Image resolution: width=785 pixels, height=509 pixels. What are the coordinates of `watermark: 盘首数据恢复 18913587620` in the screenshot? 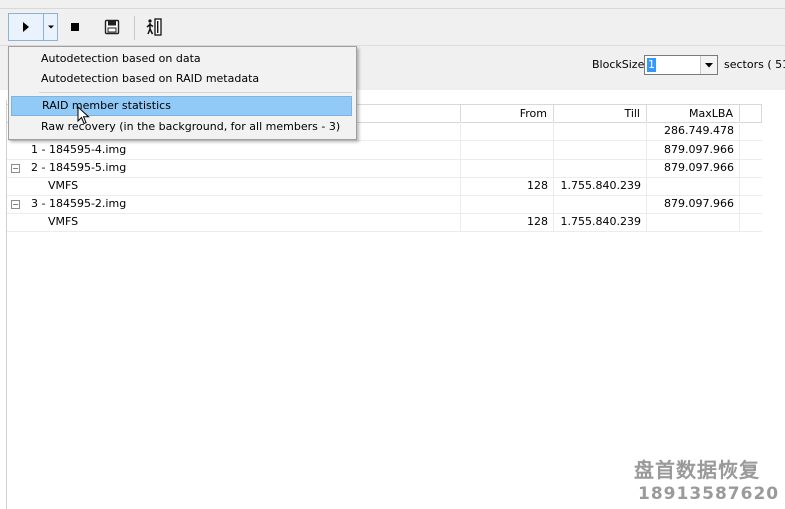 It's located at (706, 479).